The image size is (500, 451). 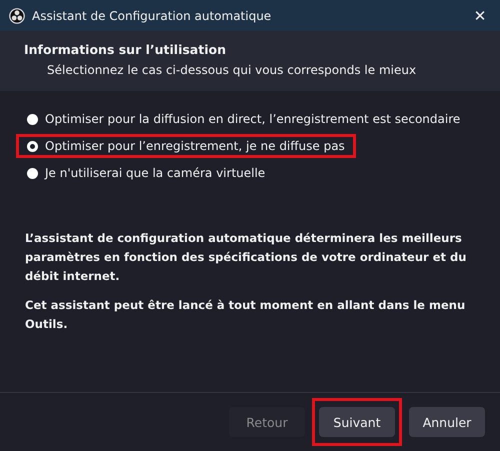 I want to click on dialog-button: Suivant, so click(x=357, y=422).